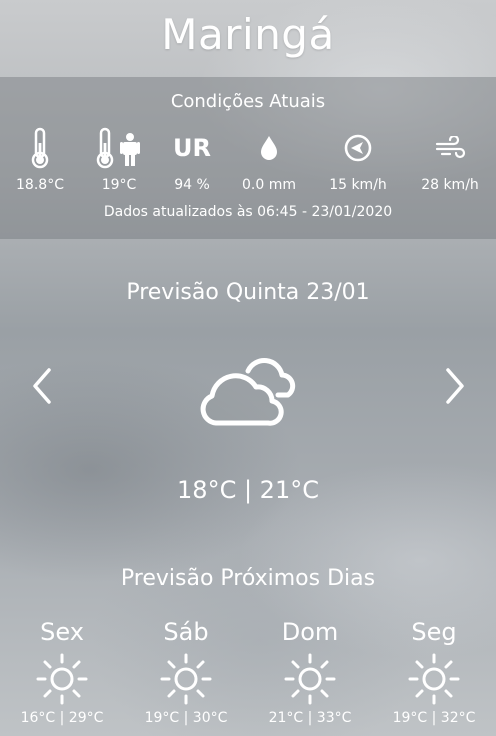  I want to click on day-forecast-seg: Seg 19°C | 32°C, so click(434, 672).